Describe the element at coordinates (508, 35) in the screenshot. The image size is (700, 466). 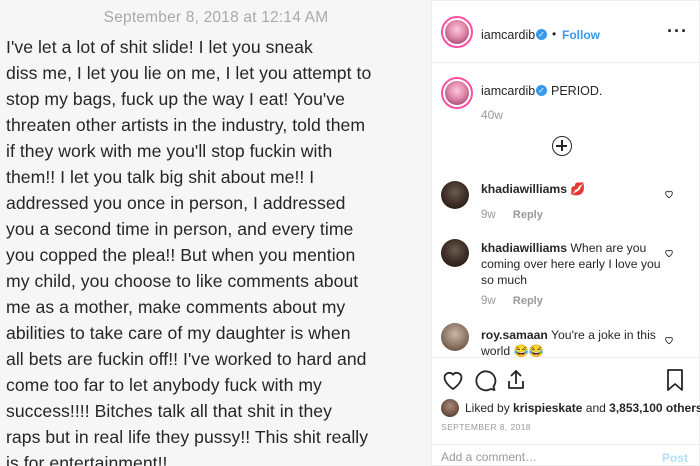
I see `author-username: iamcardib` at that location.